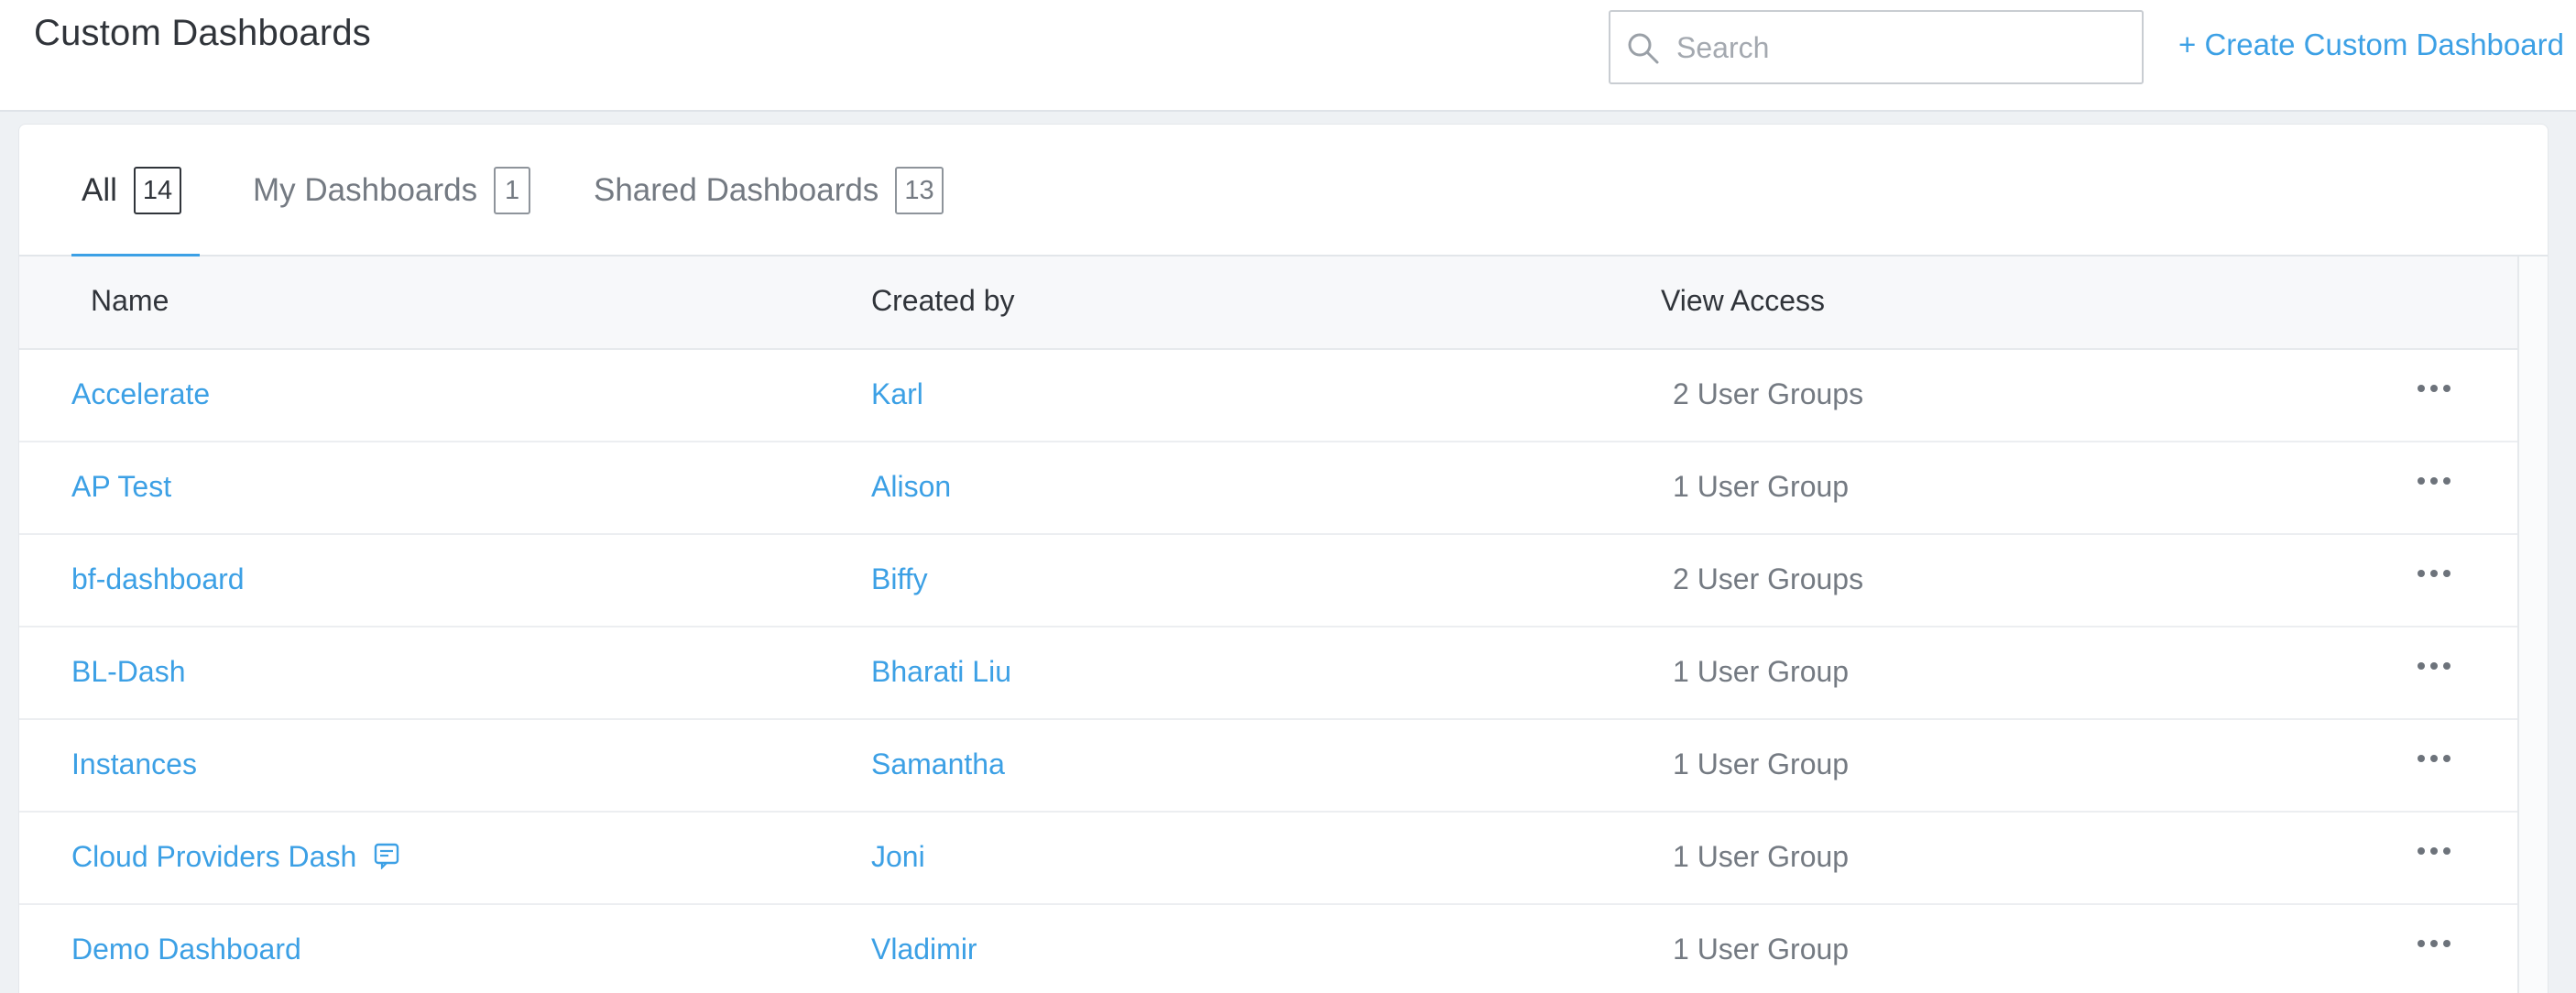  Describe the element at coordinates (158, 190) in the screenshot. I see `tab-count-badge: 14` at that location.